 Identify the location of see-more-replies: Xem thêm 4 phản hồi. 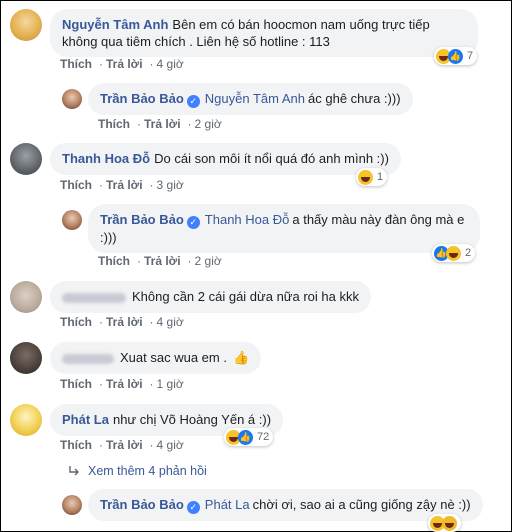
(137, 471).